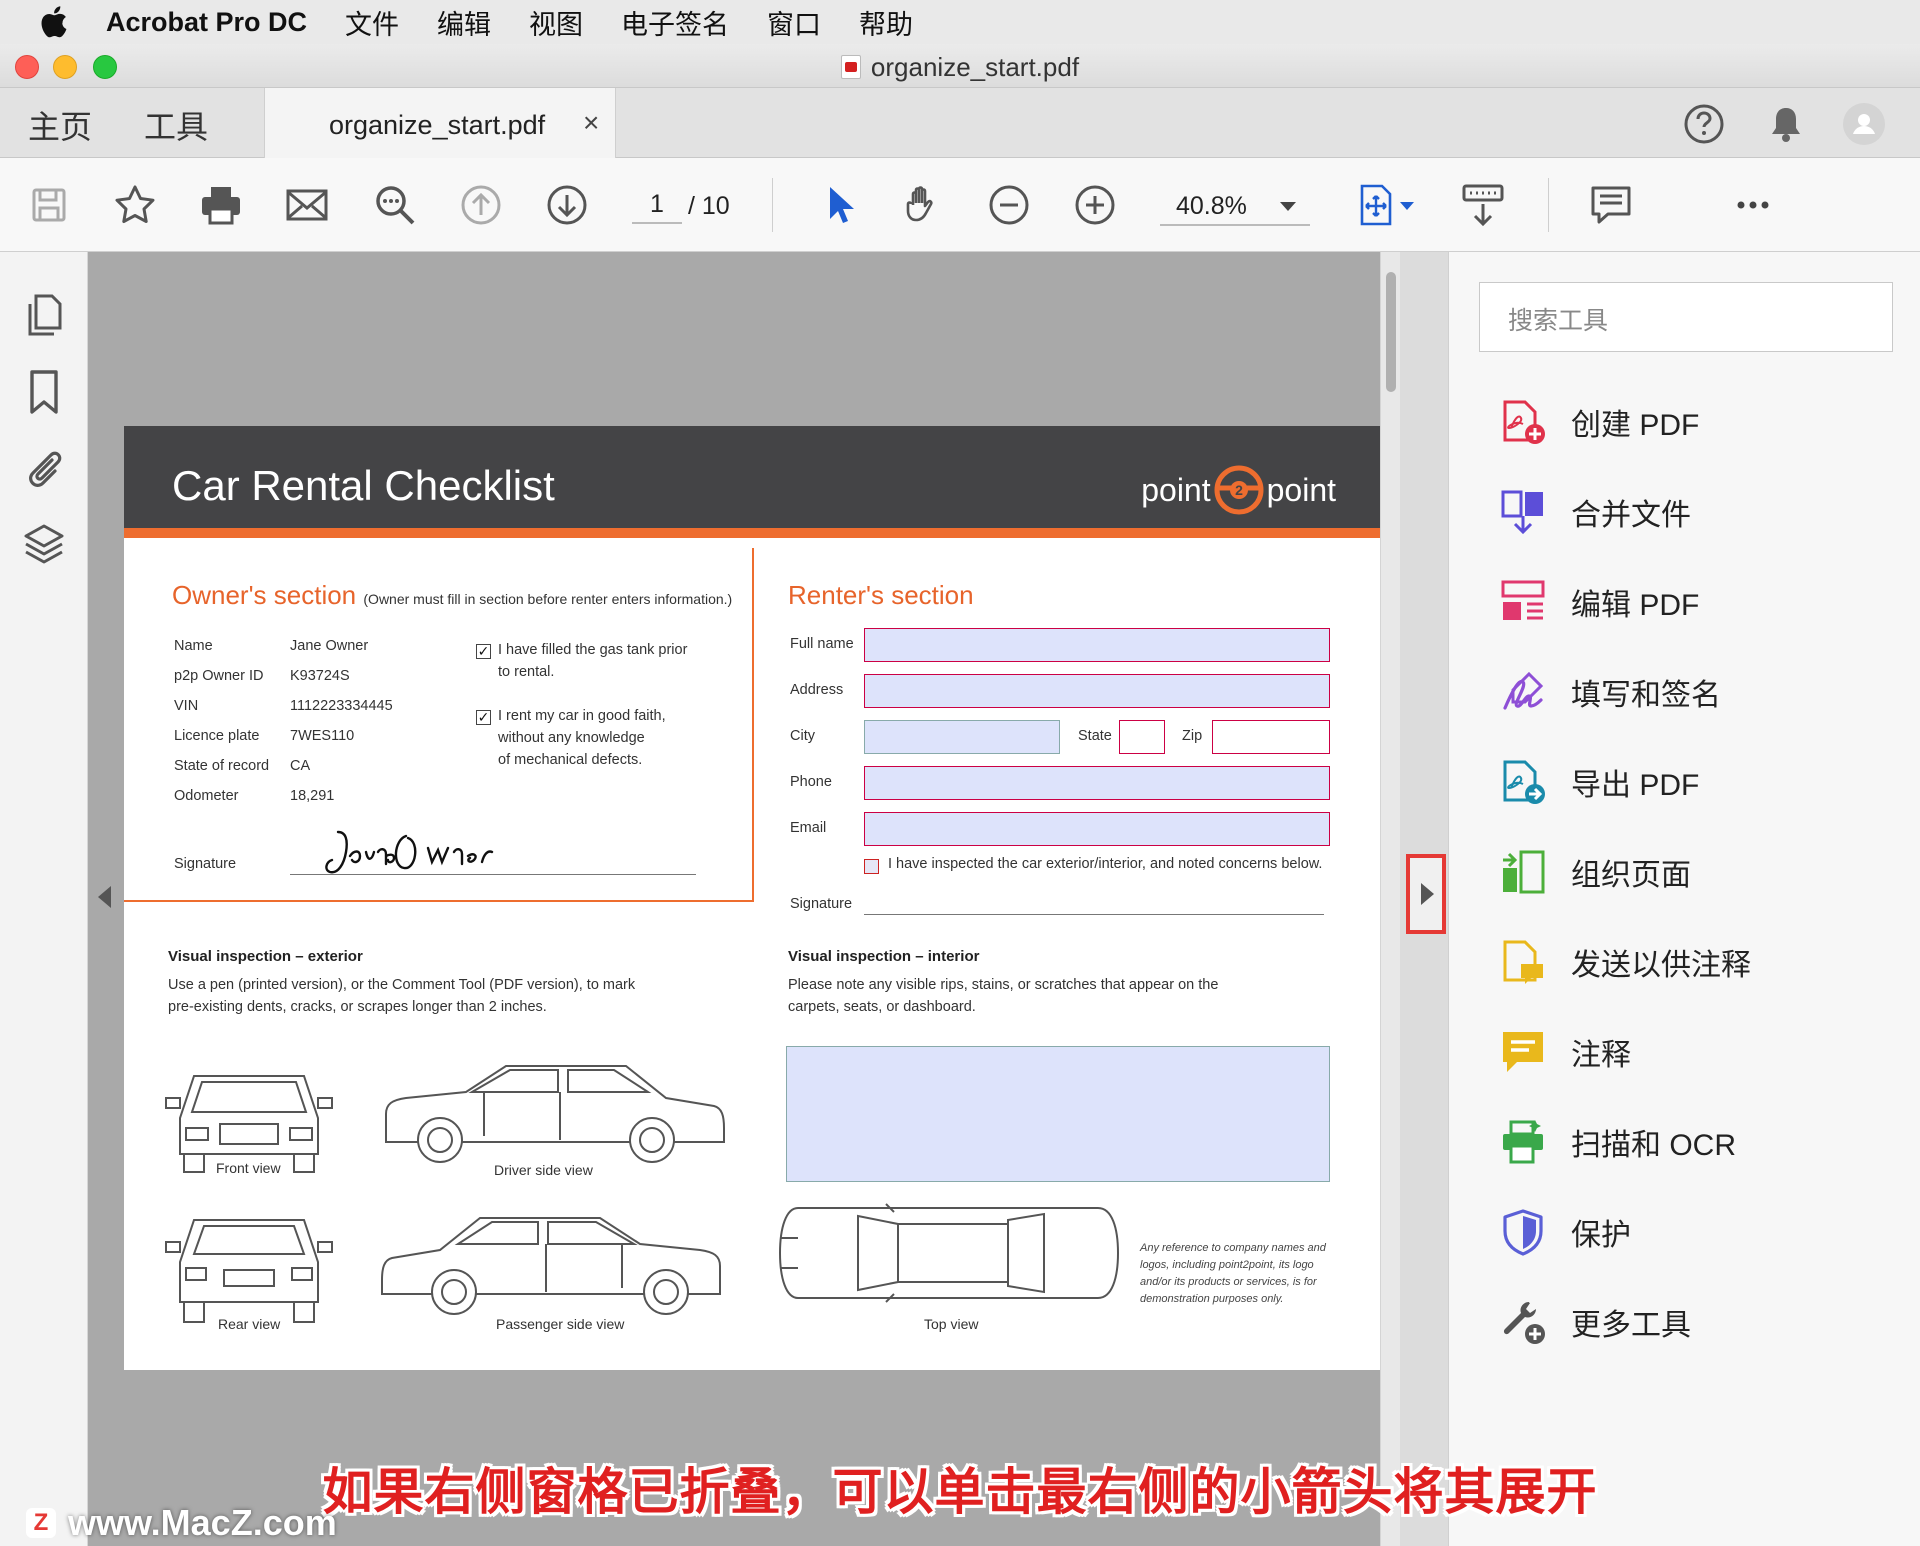 This screenshot has height=1546, width=1920. I want to click on fit-page-icon, so click(1377, 205).